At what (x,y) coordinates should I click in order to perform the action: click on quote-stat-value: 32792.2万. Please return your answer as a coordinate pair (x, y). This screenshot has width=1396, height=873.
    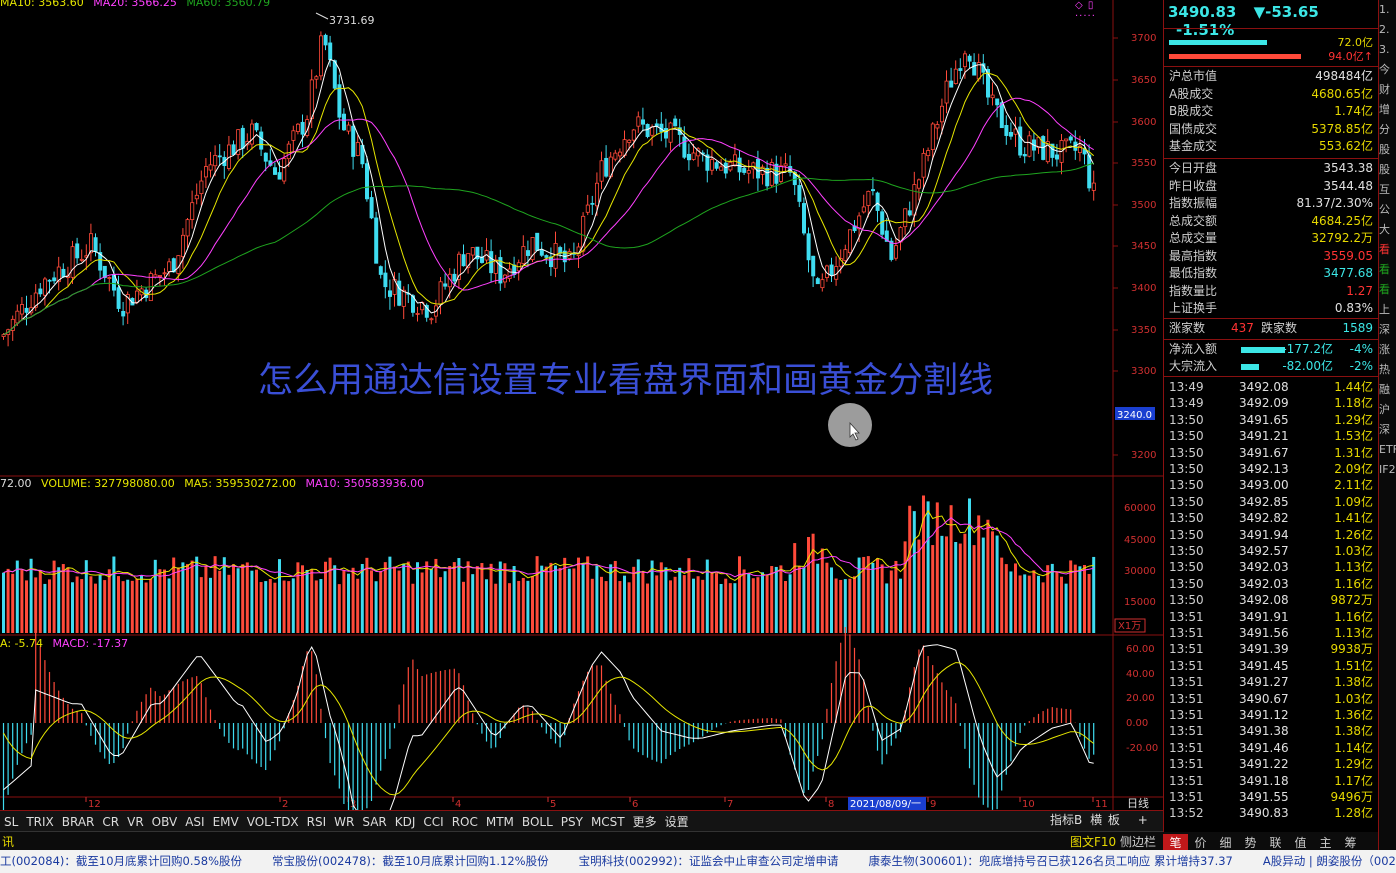
    Looking at the image, I should click on (1342, 238).